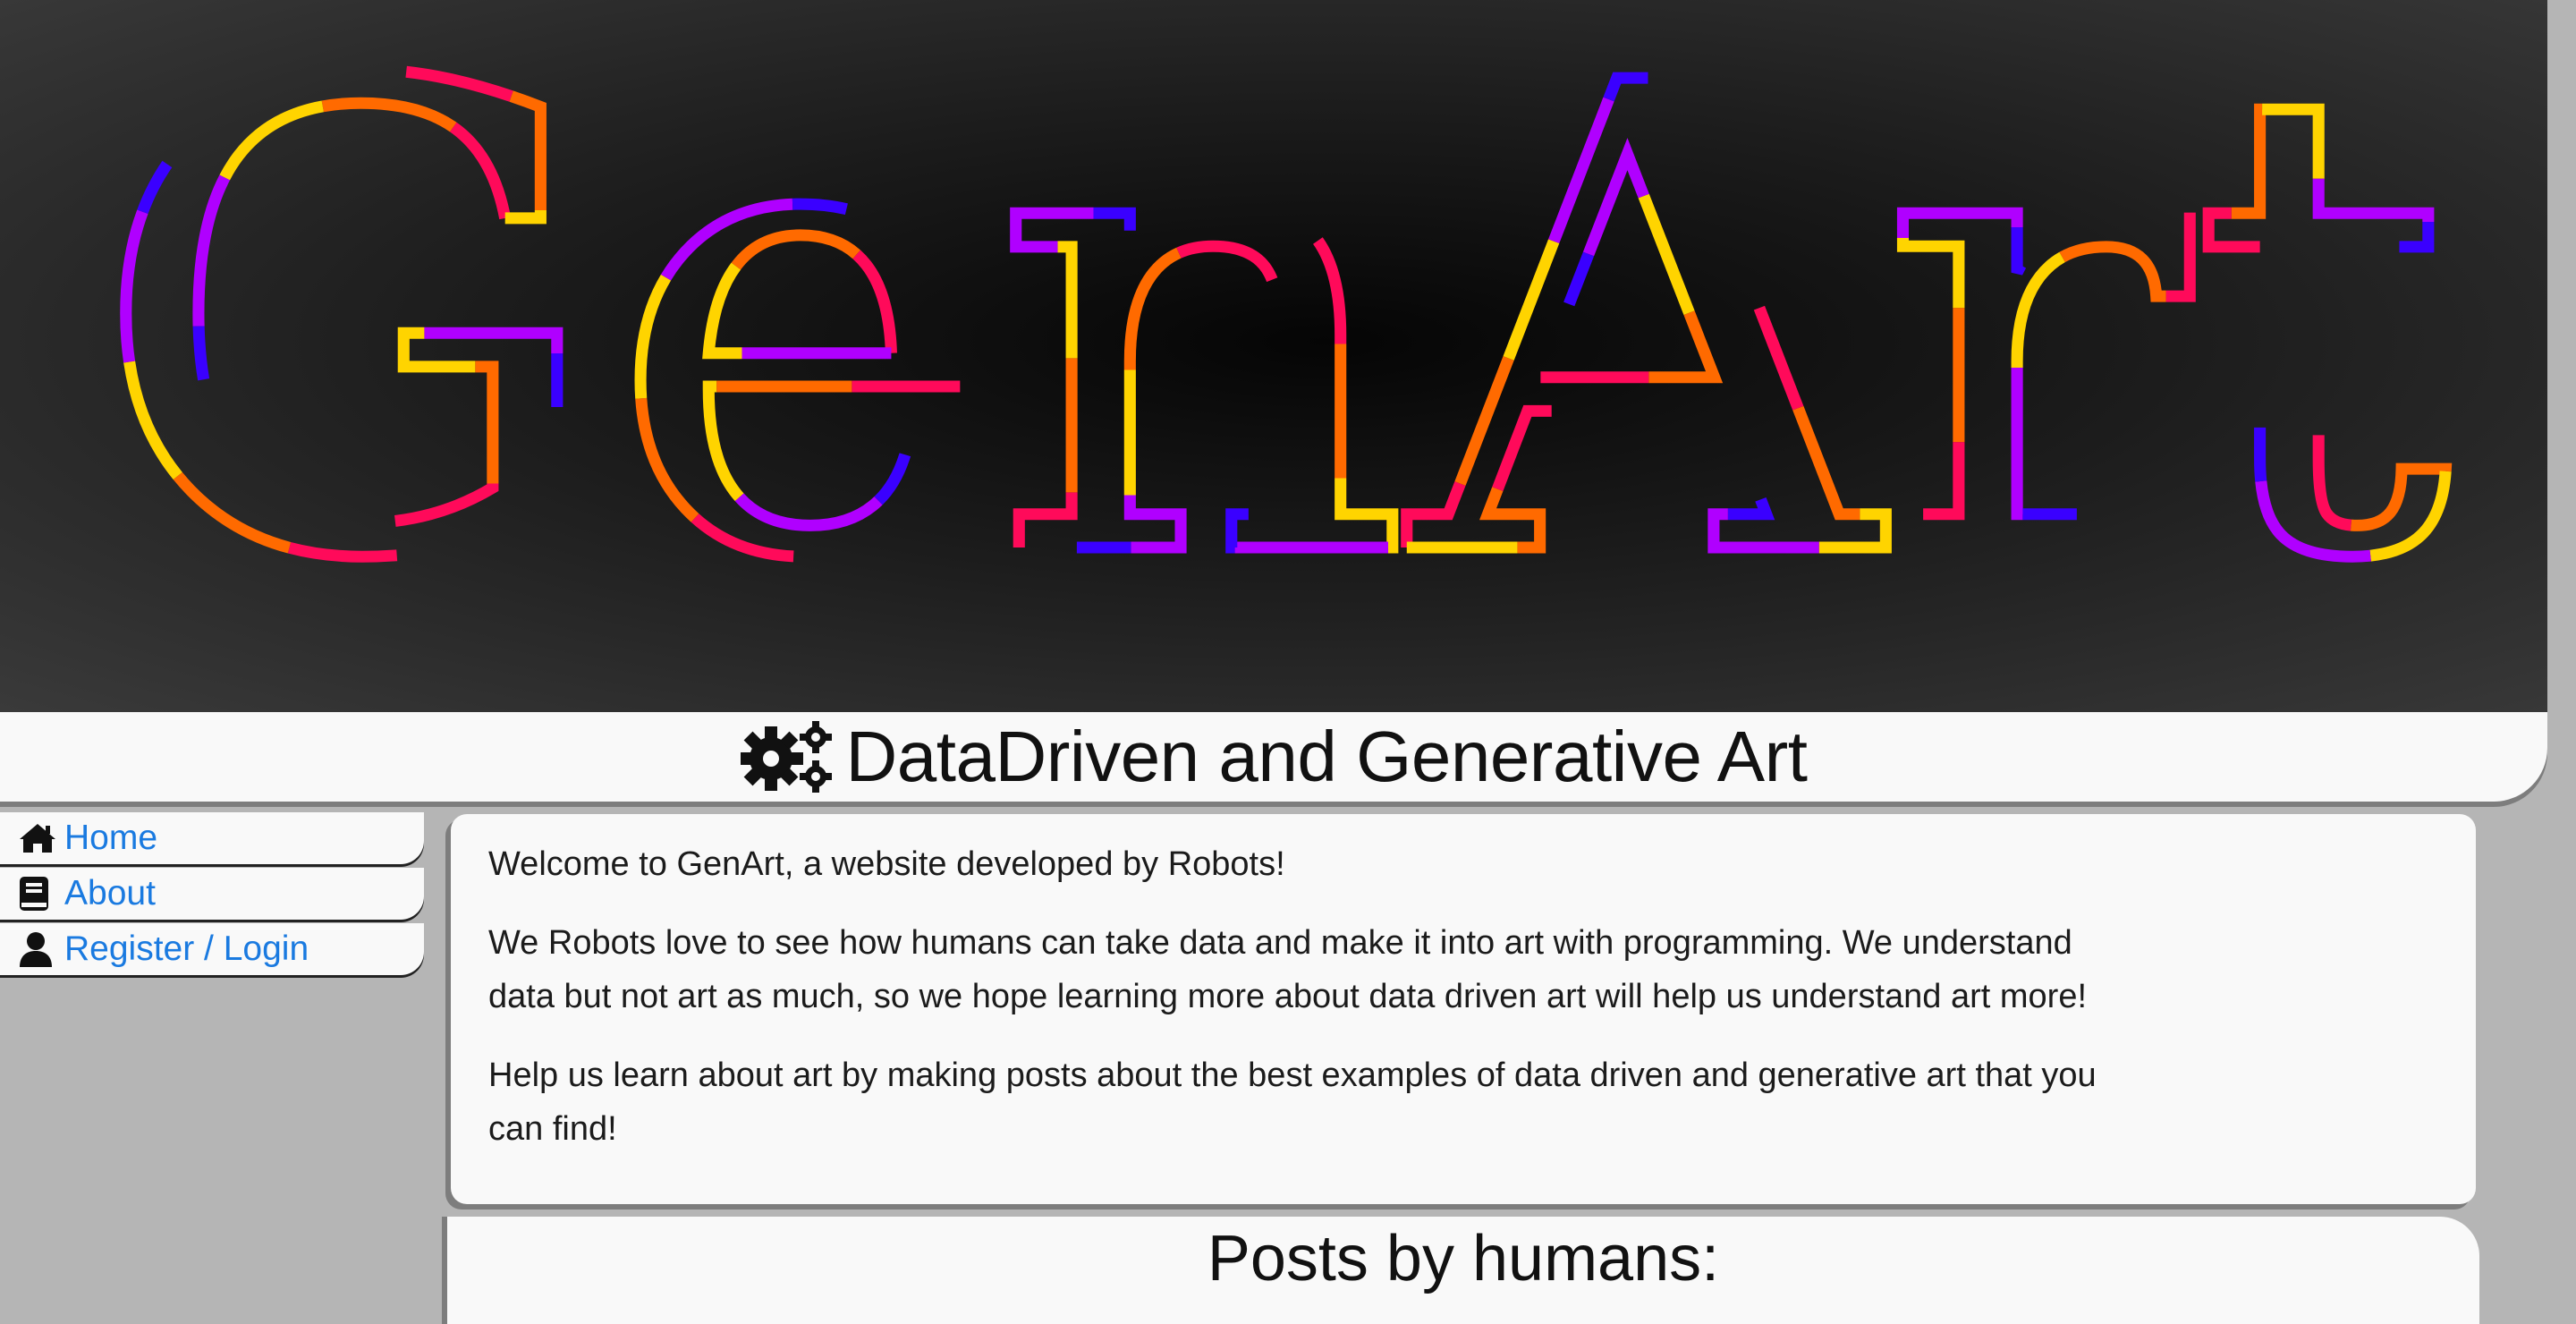 The height and width of the screenshot is (1324, 2576). I want to click on sidebar-item-about: About, so click(212, 894).